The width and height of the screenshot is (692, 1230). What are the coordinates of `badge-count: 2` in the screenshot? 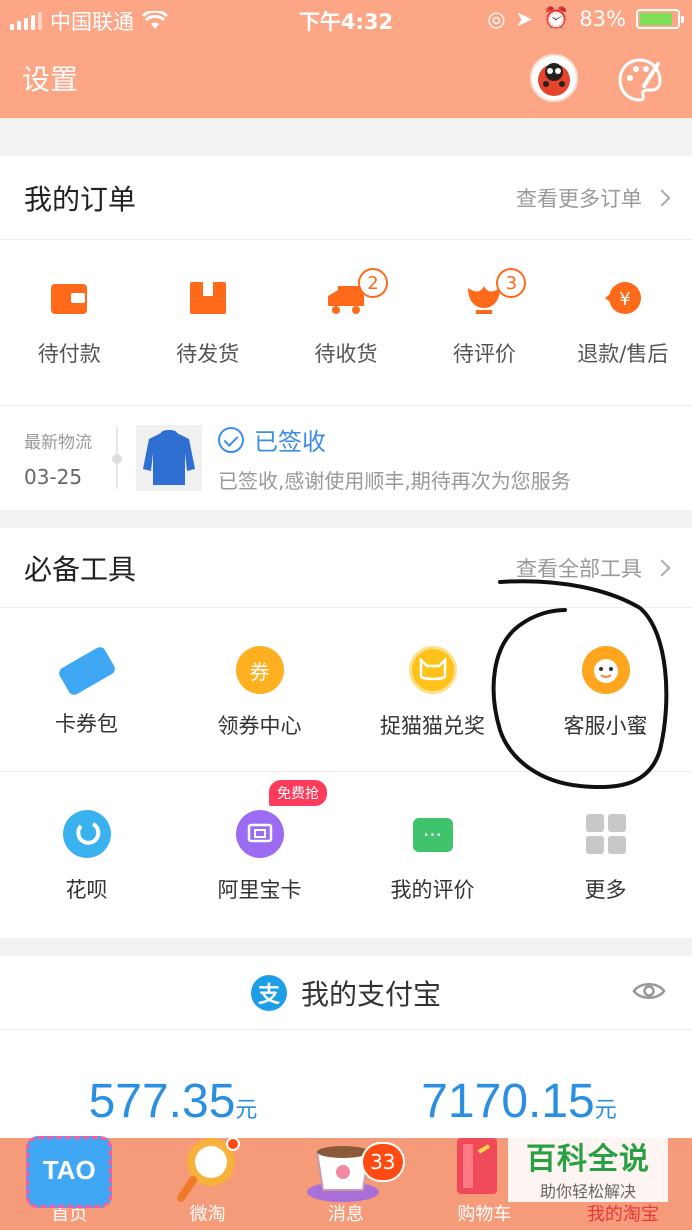 It's located at (373, 283).